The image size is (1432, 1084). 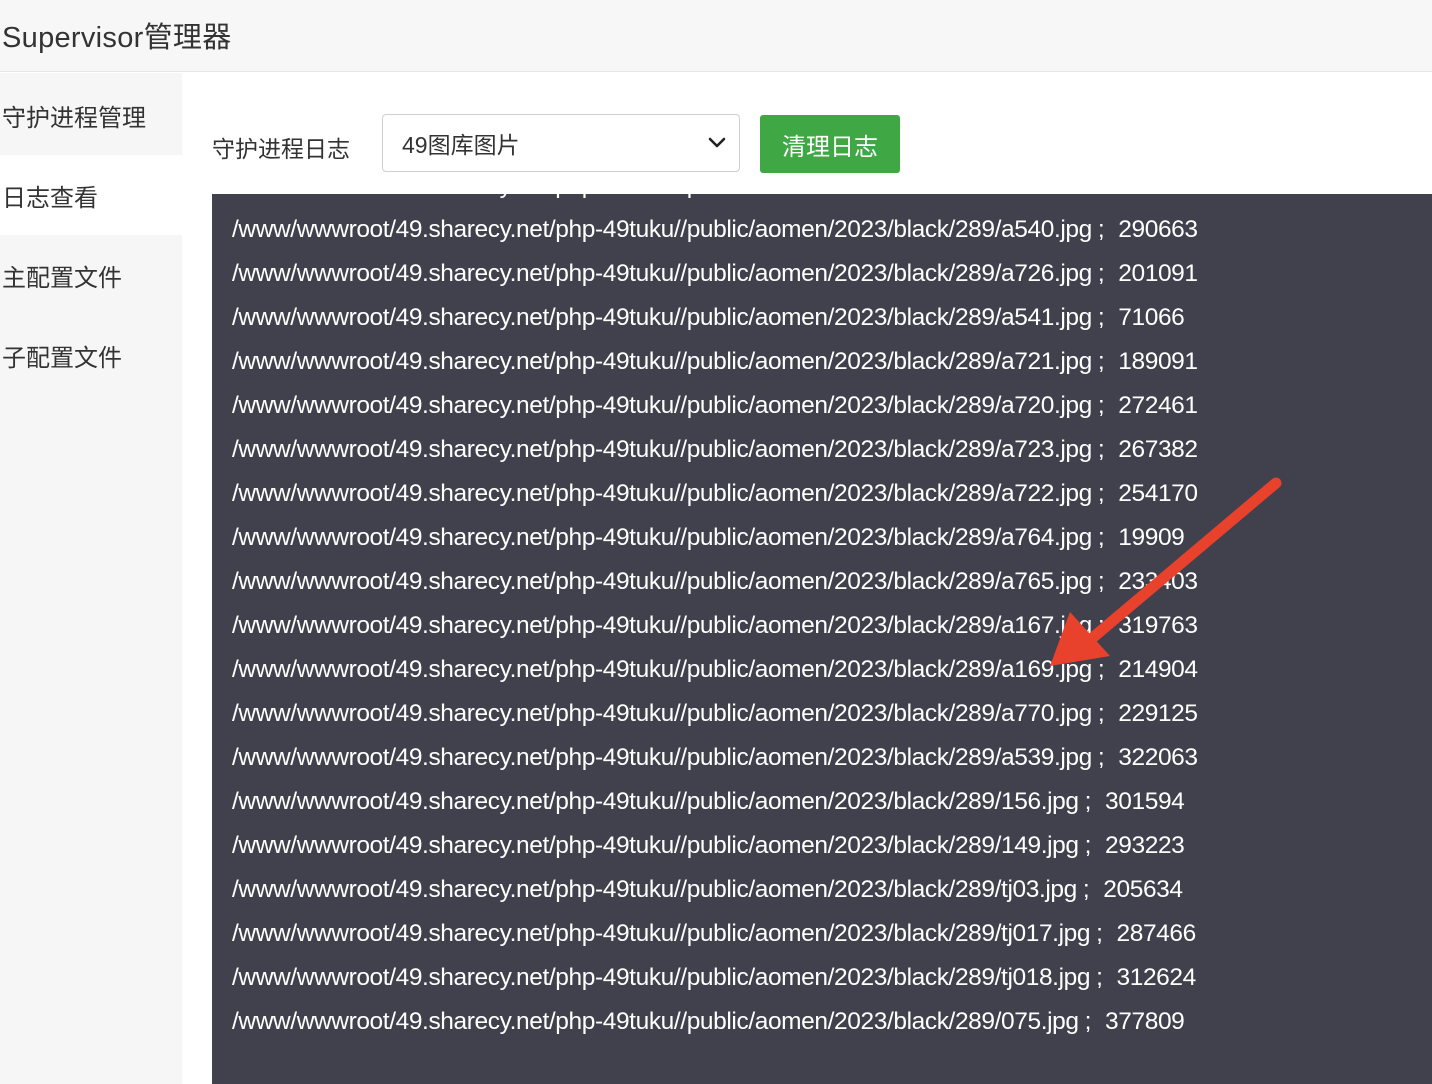 What do you see at coordinates (74, 118) in the screenshot?
I see `sidebar-item-label: 守护进程管理` at bounding box center [74, 118].